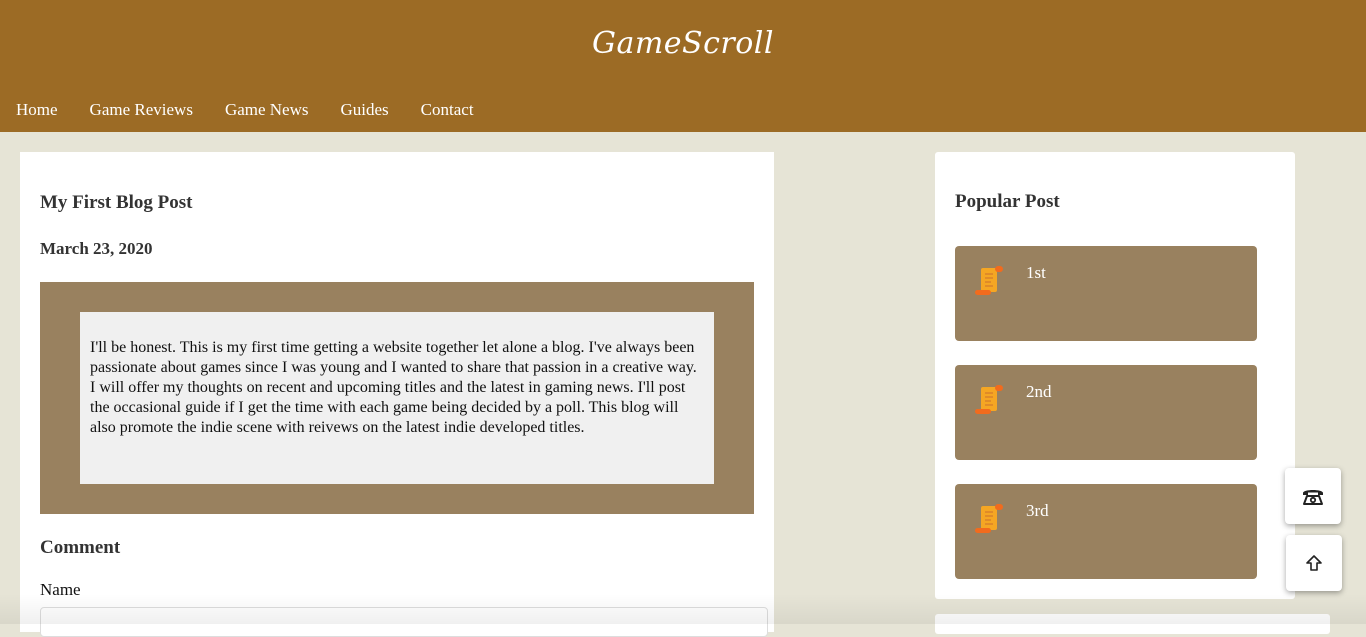 The height and width of the screenshot is (637, 1366). Describe the element at coordinates (1039, 391) in the screenshot. I see `popular-post-label: 2nd` at that location.